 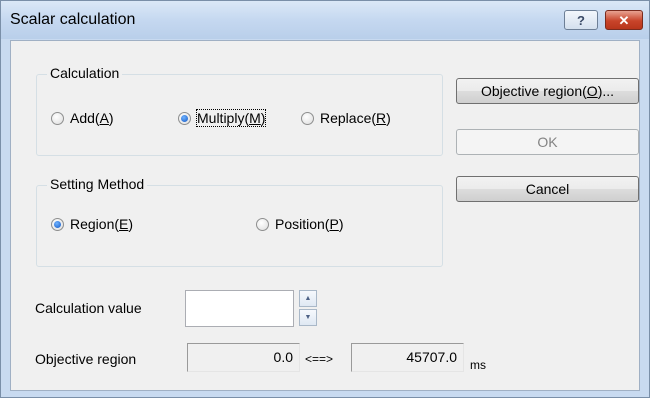 I want to click on title-bar: Scalar calculation ? ✕, so click(x=325, y=20).